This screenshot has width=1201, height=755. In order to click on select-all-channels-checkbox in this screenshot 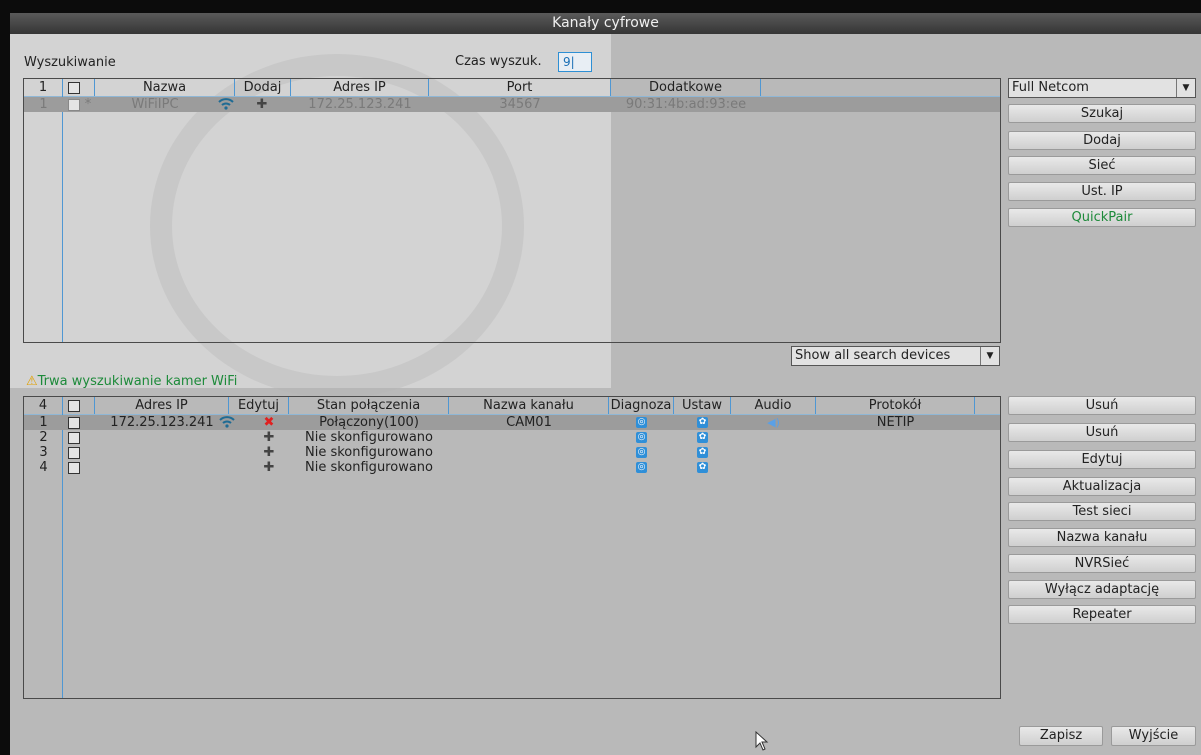, I will do `click(74, 406)`.